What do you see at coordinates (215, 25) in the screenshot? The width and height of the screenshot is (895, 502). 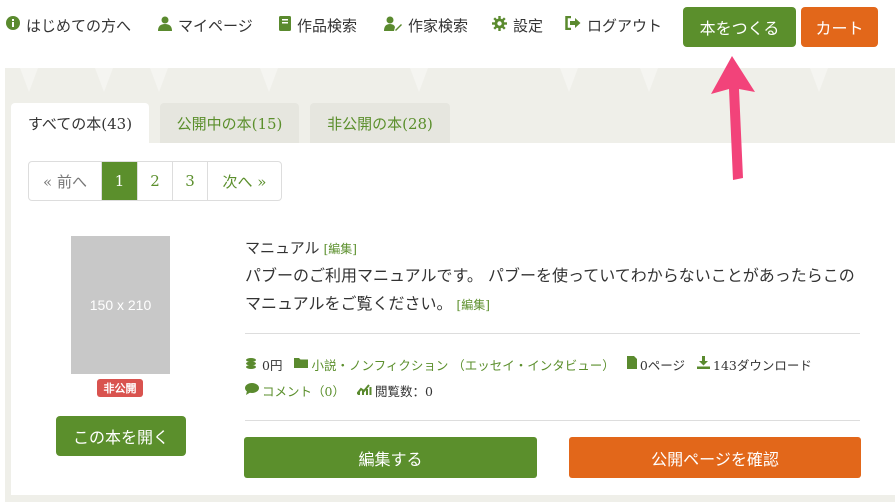 I see `nav-mypage-label: マイページ` at bounding box center [215, 25].